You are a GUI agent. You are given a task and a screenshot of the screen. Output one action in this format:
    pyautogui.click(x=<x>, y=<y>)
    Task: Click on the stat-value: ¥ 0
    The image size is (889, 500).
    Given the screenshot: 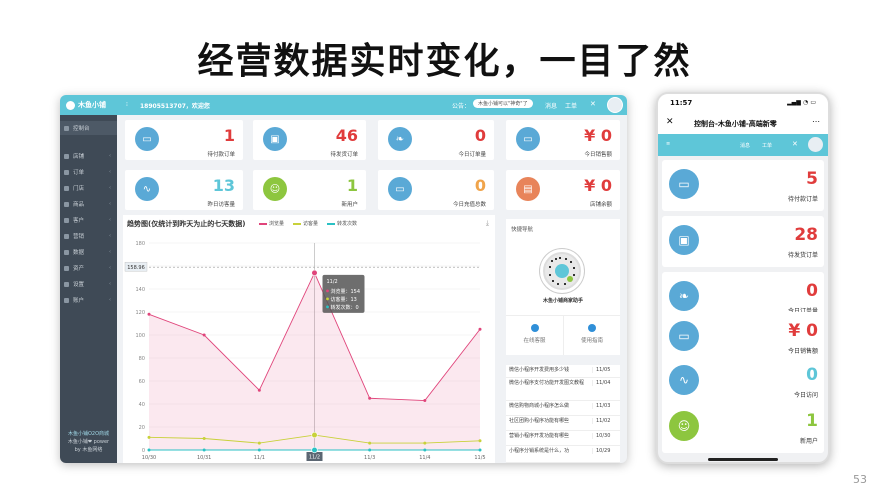 What is the action you would take?
    pyautogui.click(x=598, y=135)
    